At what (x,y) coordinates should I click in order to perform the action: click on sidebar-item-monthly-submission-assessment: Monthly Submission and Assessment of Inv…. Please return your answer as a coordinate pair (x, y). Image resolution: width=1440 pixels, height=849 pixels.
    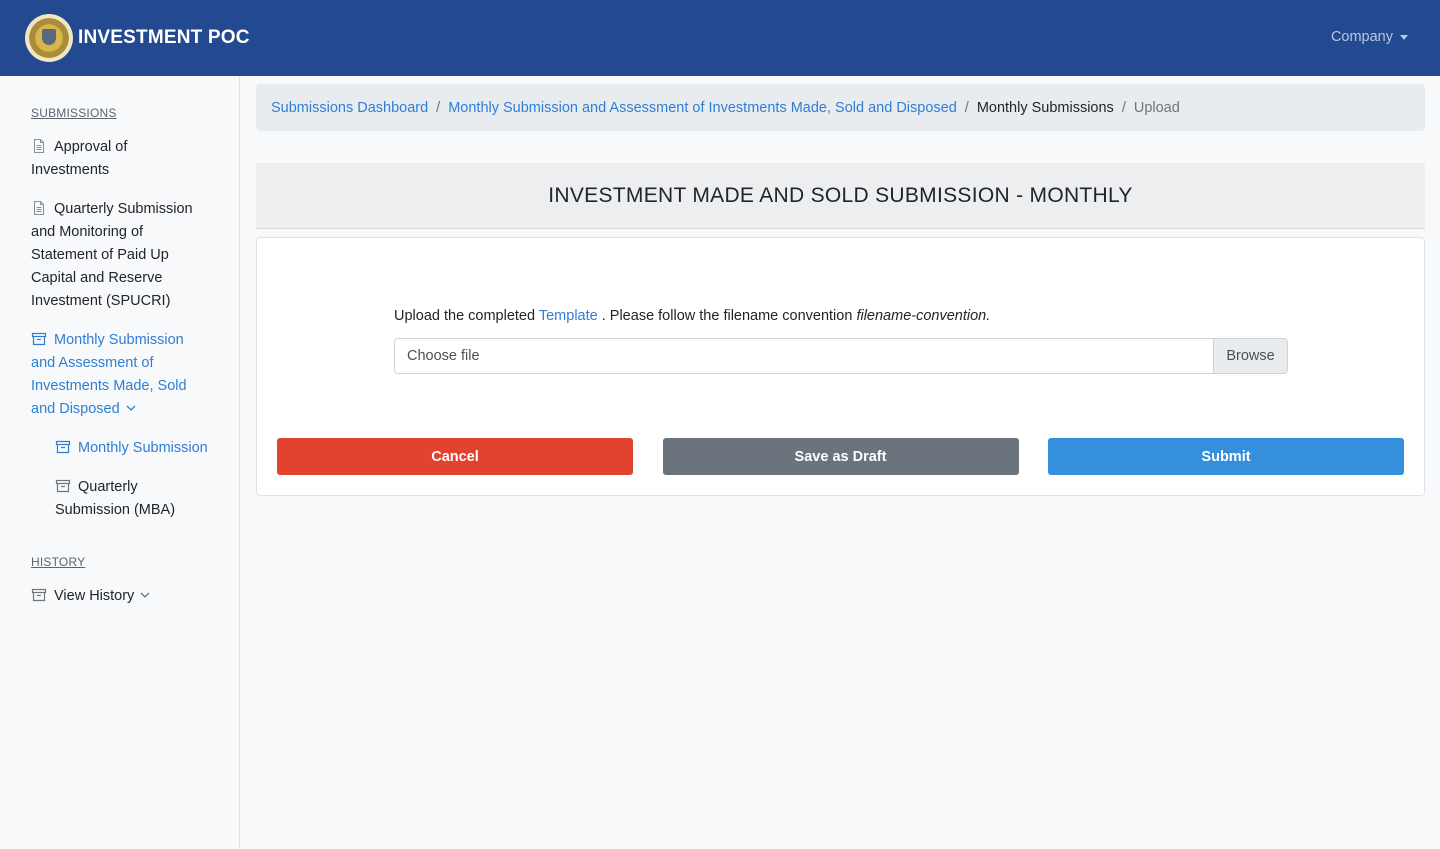
    Looking at the image, I should click on (118, 375).